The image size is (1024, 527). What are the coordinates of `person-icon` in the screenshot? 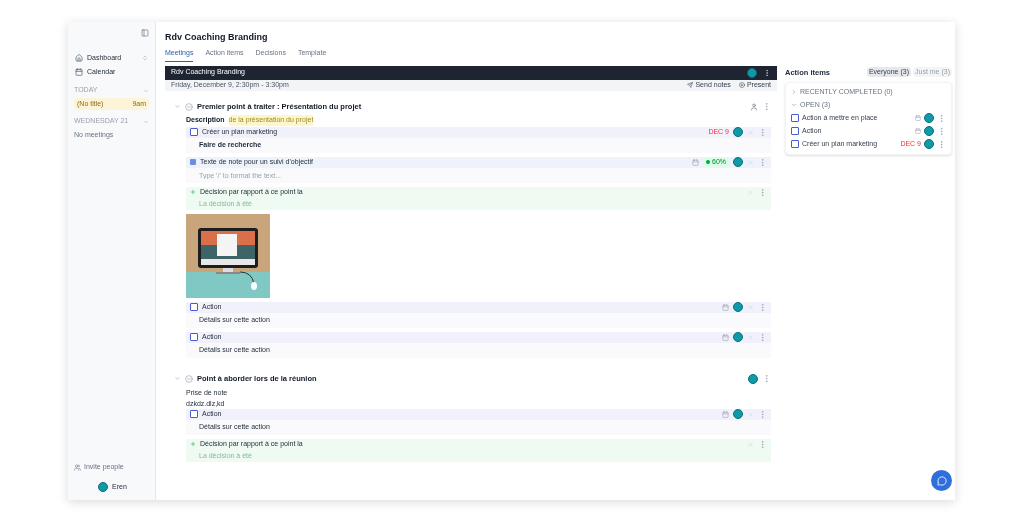 It's located at (754, 106).